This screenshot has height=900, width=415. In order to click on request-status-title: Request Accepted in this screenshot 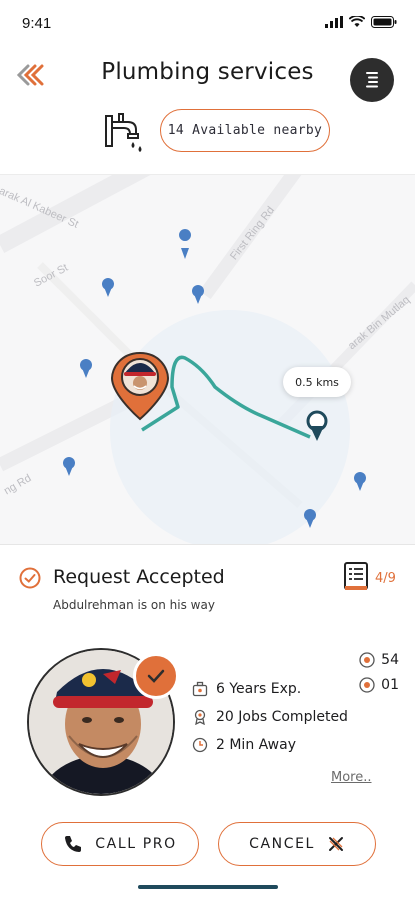, I will do `click(139, 577)`.